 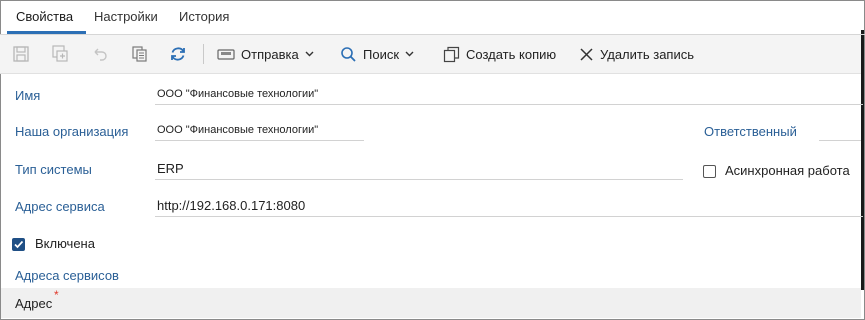 What do you see at coordinates (140, 54) in the screenshot?
I see `copy-doc-icon` at bounding box center [140, 54].